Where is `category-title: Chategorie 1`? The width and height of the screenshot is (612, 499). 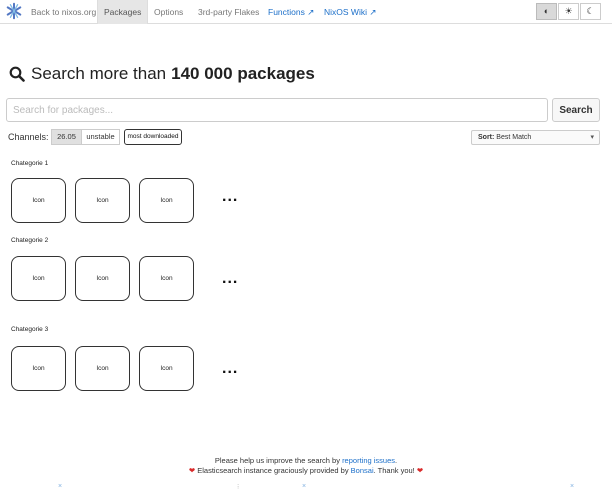 category-title: Chategorie 1 is located at coordinates (30, 163).